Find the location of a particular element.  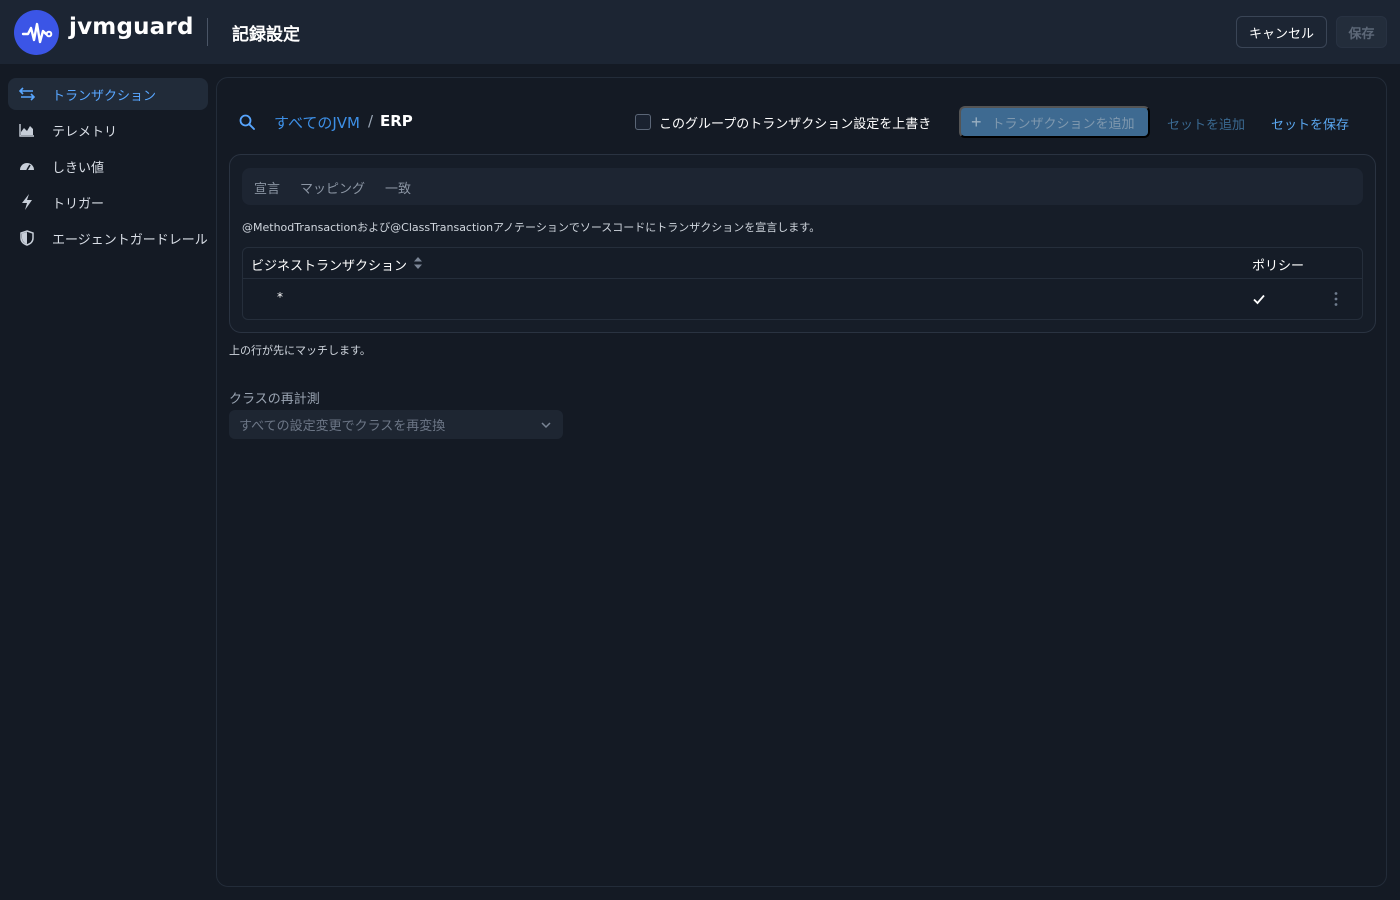

save-button: 保存 is located at coordinates (1361, 32).